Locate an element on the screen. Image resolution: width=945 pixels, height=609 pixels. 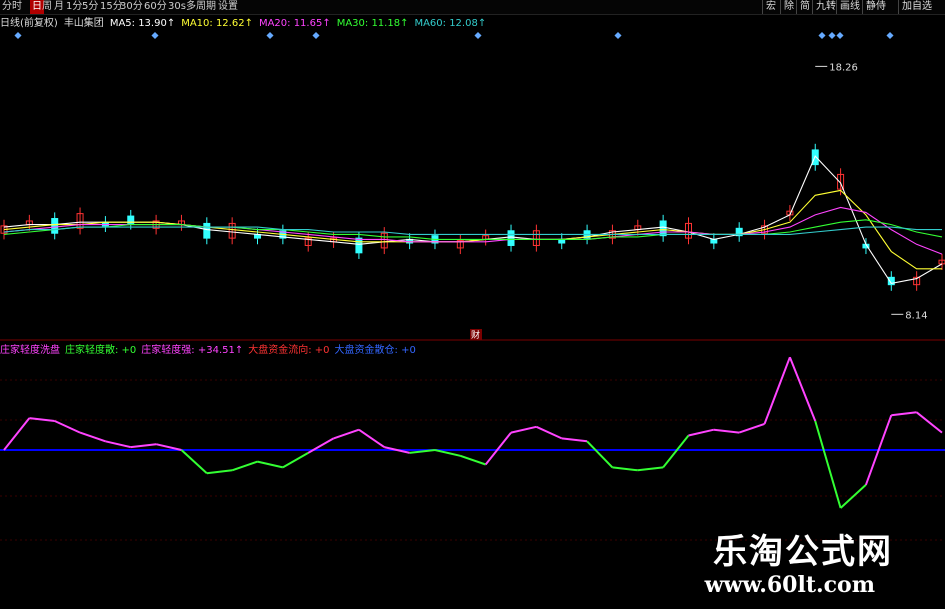
low-label: 8.14 is located at coordinates (916, 315).